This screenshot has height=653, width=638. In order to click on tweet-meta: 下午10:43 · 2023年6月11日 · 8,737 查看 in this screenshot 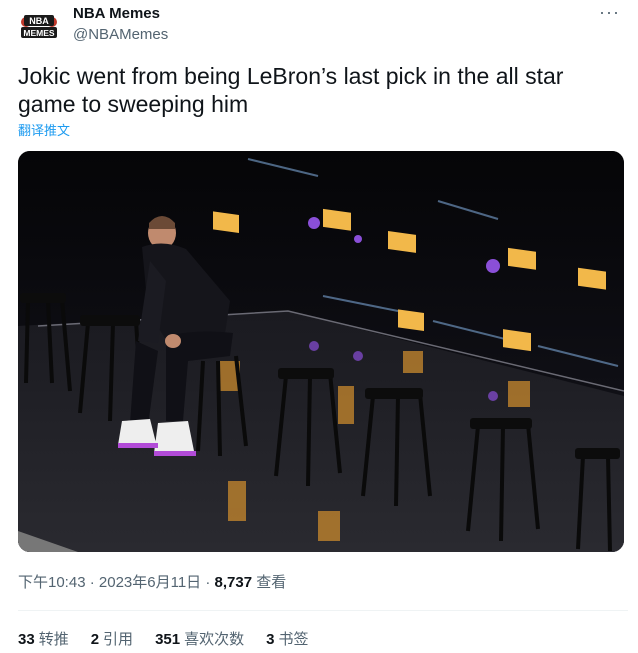, I will do `click(152, 581)`.